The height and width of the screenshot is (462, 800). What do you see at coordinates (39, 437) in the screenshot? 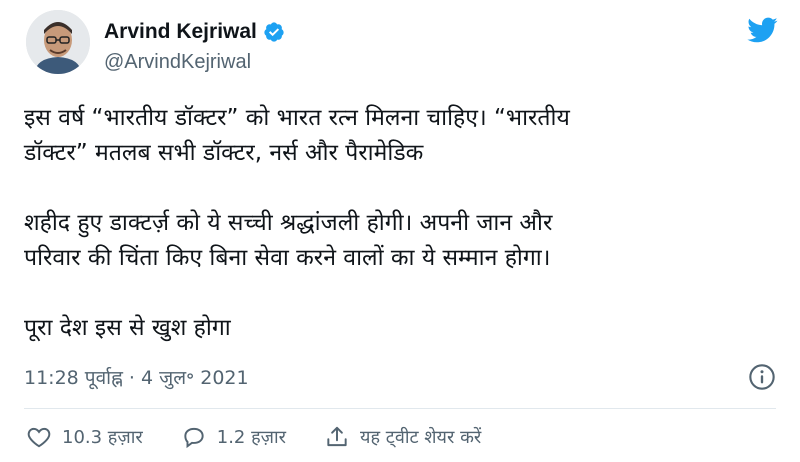
I see `heart-icon` at bounding box center [39, 437].